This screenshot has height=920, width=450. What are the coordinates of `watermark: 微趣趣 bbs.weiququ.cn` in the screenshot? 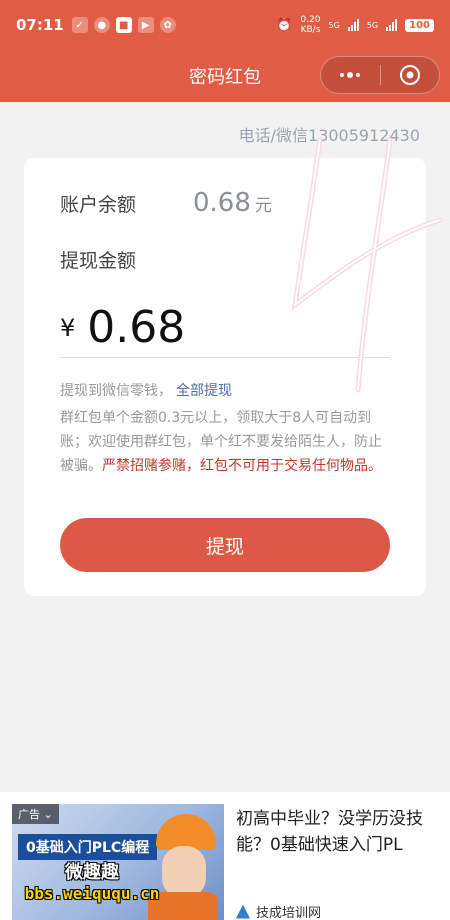 It's located at (92, 880).